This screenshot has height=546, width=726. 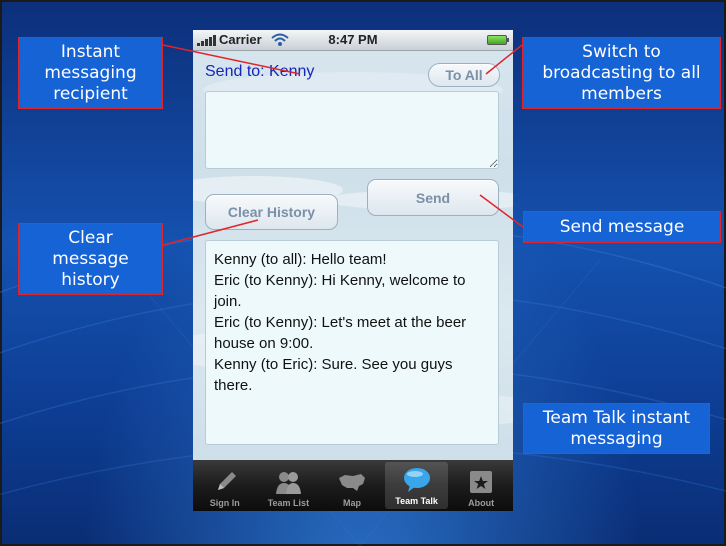 What do you see at coordinates (352, 130) in the screenshot?
I see `message-input` at bounding box center [352, 130].